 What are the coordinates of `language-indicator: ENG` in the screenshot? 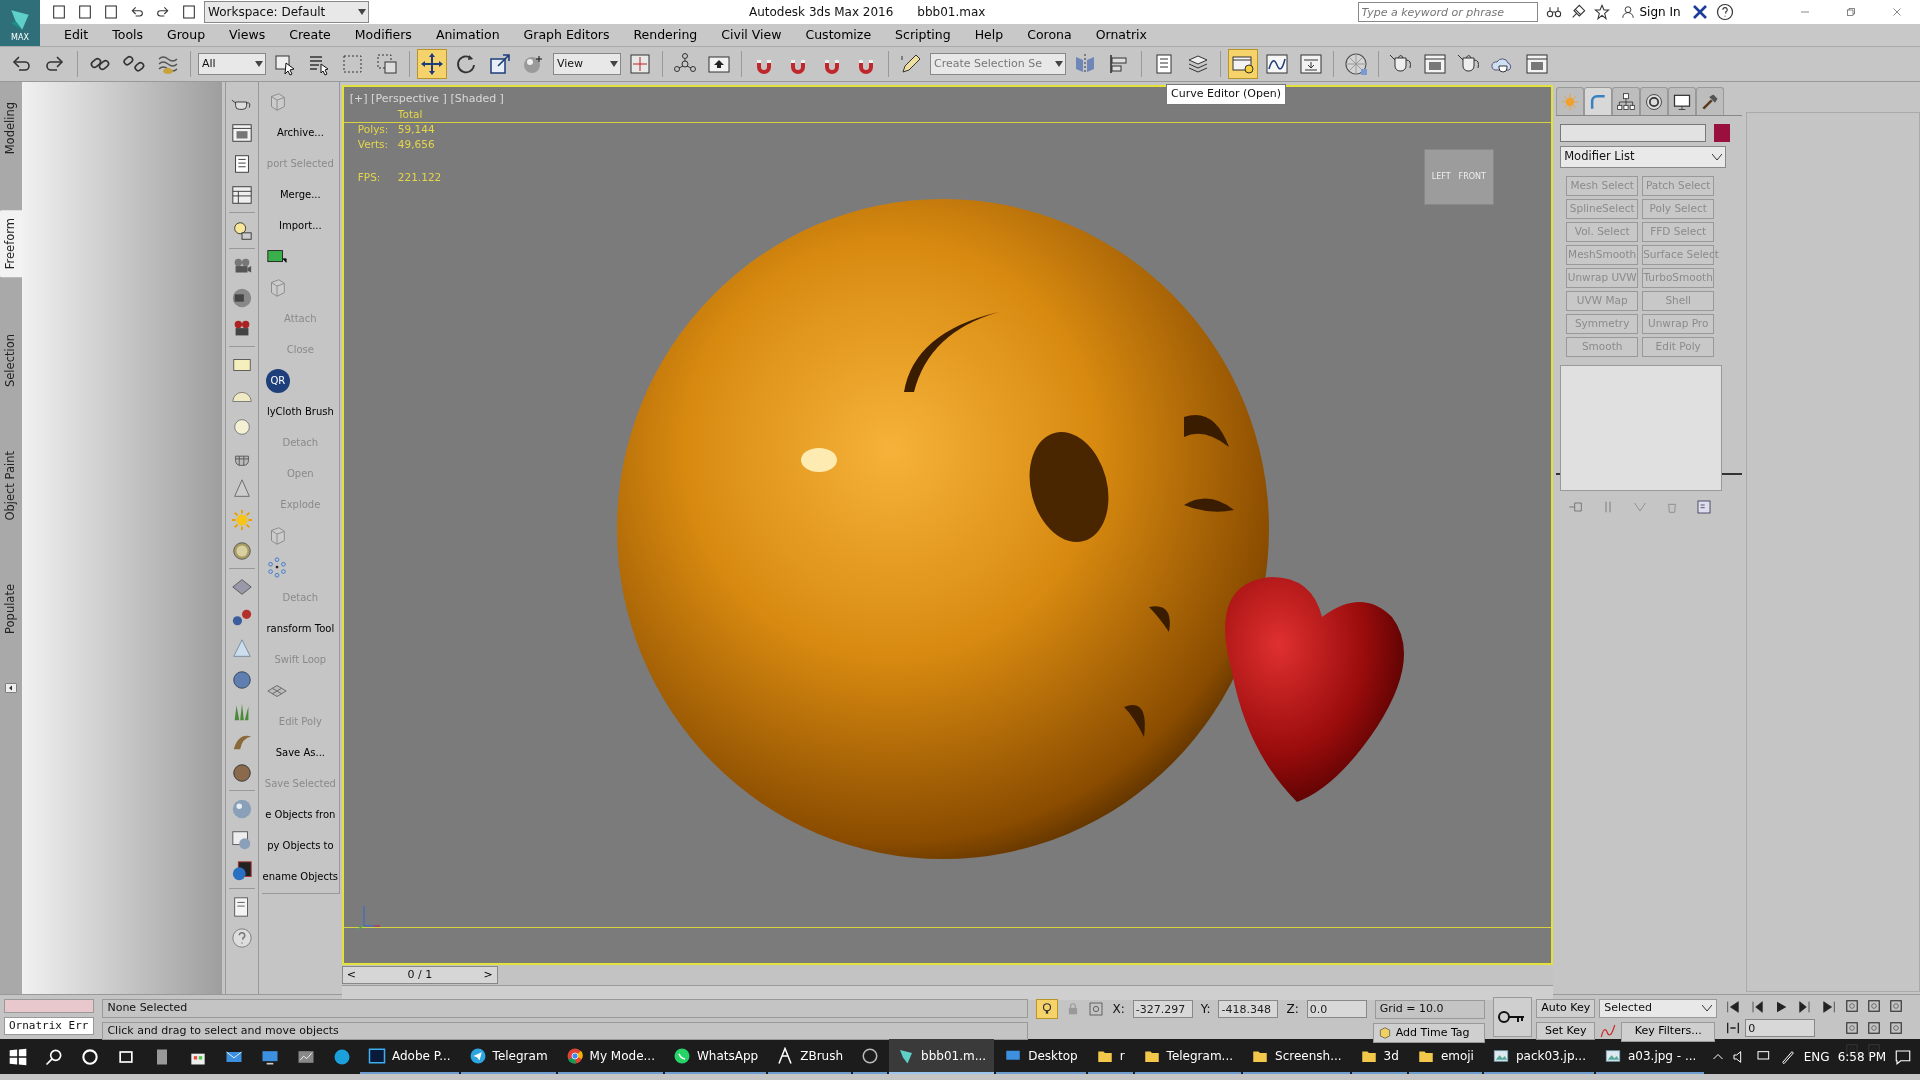 It's located at (1816, 1056).